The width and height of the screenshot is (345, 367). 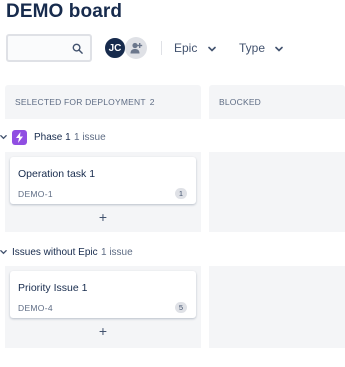 I want to click on column-header-blocked: BLOCKED, so click(x=277, y=102).